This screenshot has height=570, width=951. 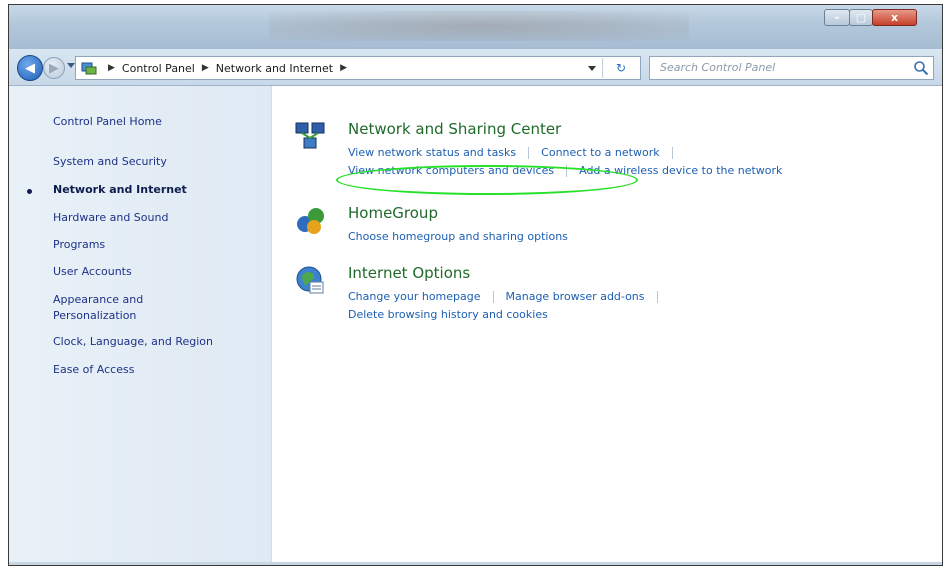 I want to click on title-bar: - ▢ x, so click(x=475, y=27).